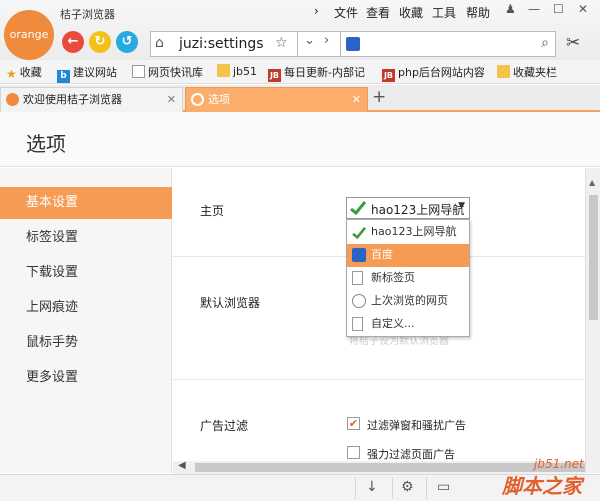 The height and width of the screenshot is (501, 600). Describe the element at coordinates (478, 12) in the screenshot. I see `menu-help: 帮助` at that location.